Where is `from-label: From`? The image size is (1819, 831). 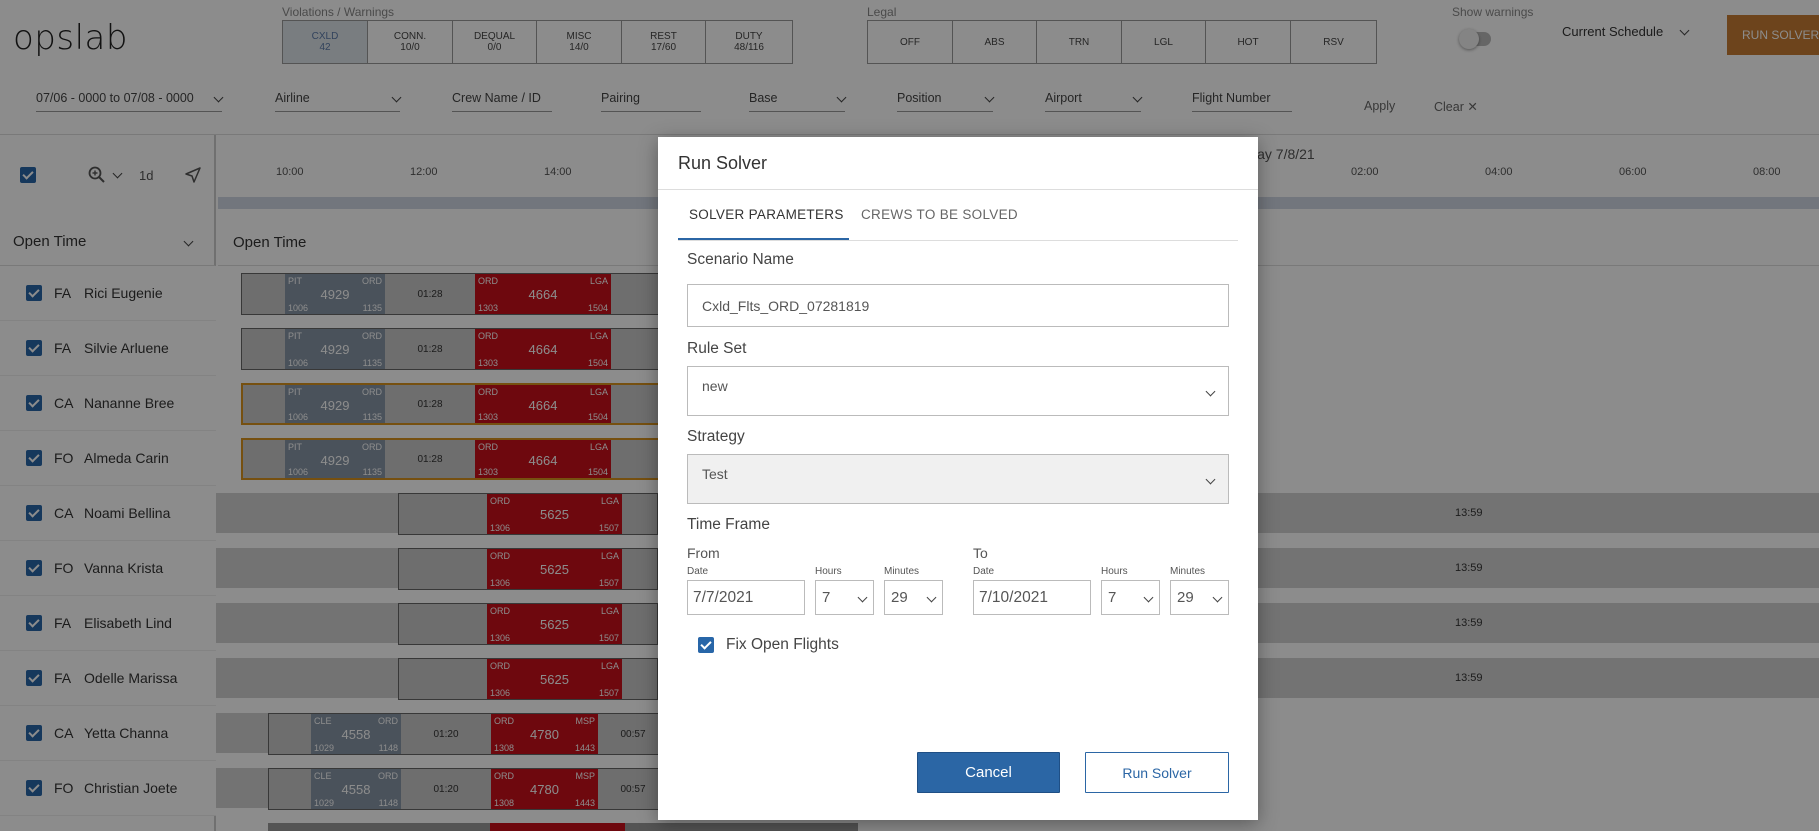 from-label: From is located at coordinates (703, 553).